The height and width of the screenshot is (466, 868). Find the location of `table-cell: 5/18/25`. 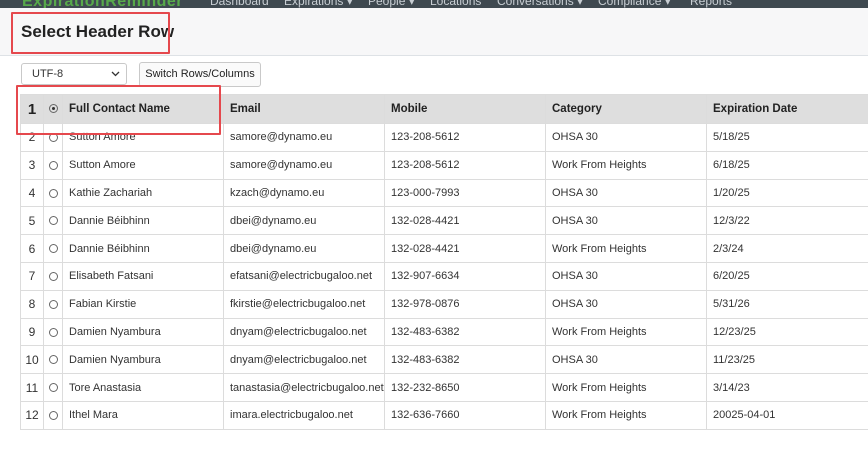

table-cell: 5/18/25 is located at coordinates (787, 137).